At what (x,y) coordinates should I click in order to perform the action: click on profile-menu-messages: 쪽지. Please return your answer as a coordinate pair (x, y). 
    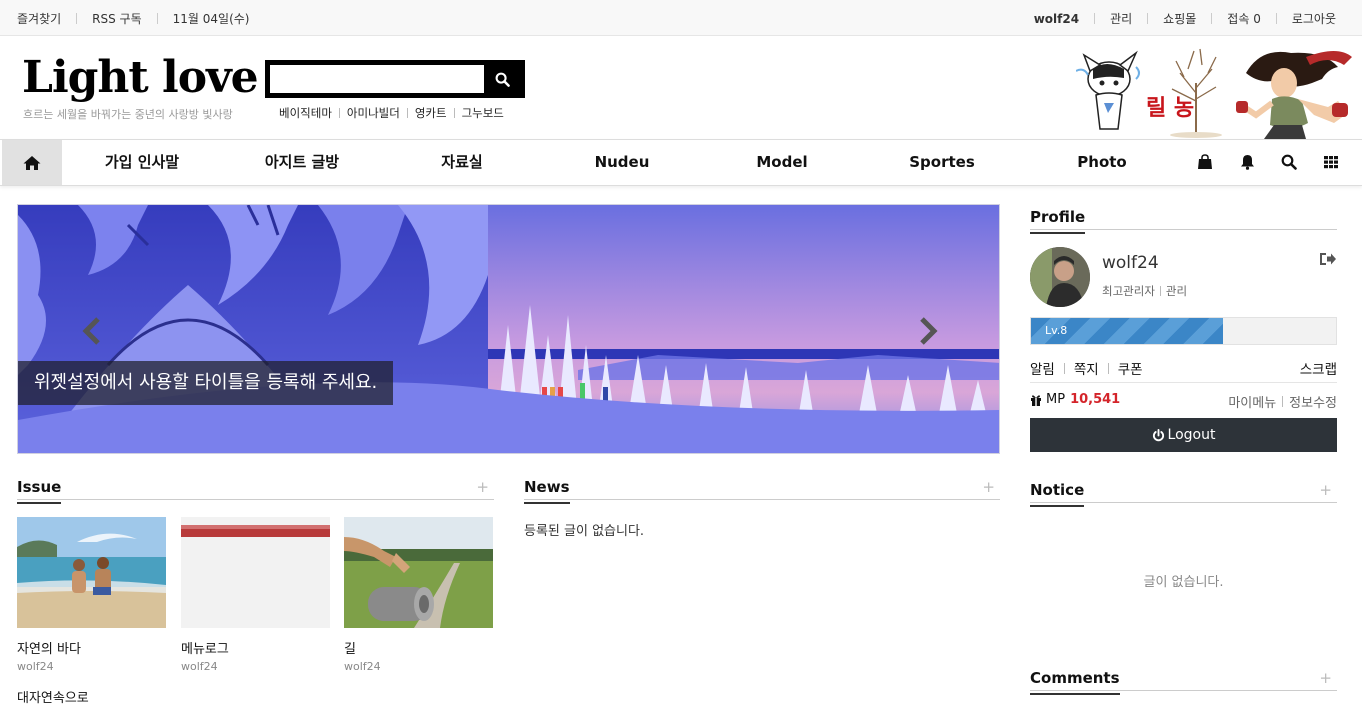
    Looking at the image, I should click on (1086, 368).